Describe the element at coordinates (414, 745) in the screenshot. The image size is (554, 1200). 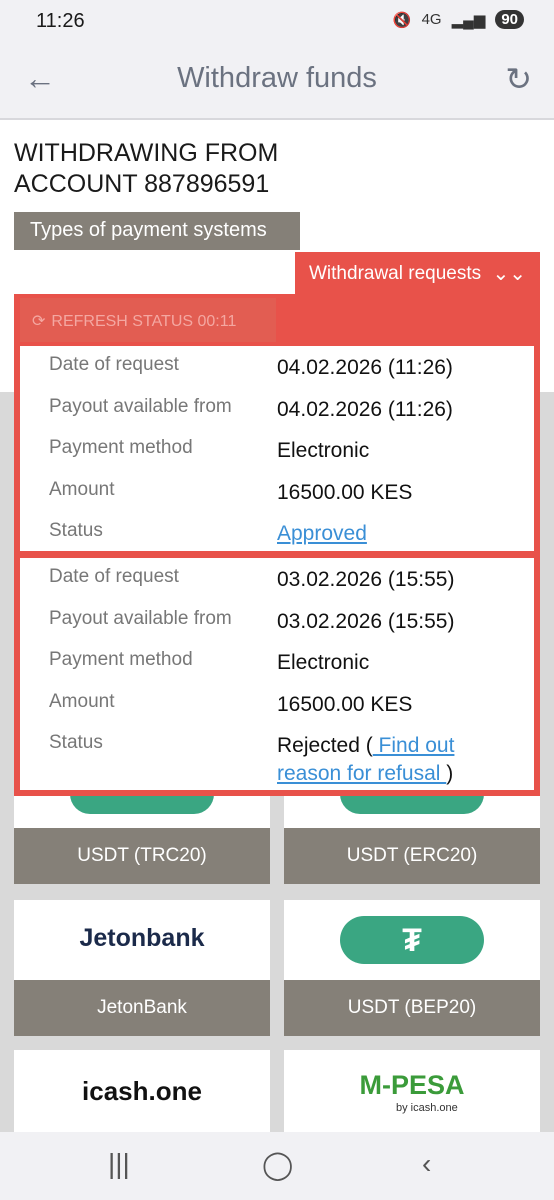
I see `refusal-reason-link: Find out` at that location.